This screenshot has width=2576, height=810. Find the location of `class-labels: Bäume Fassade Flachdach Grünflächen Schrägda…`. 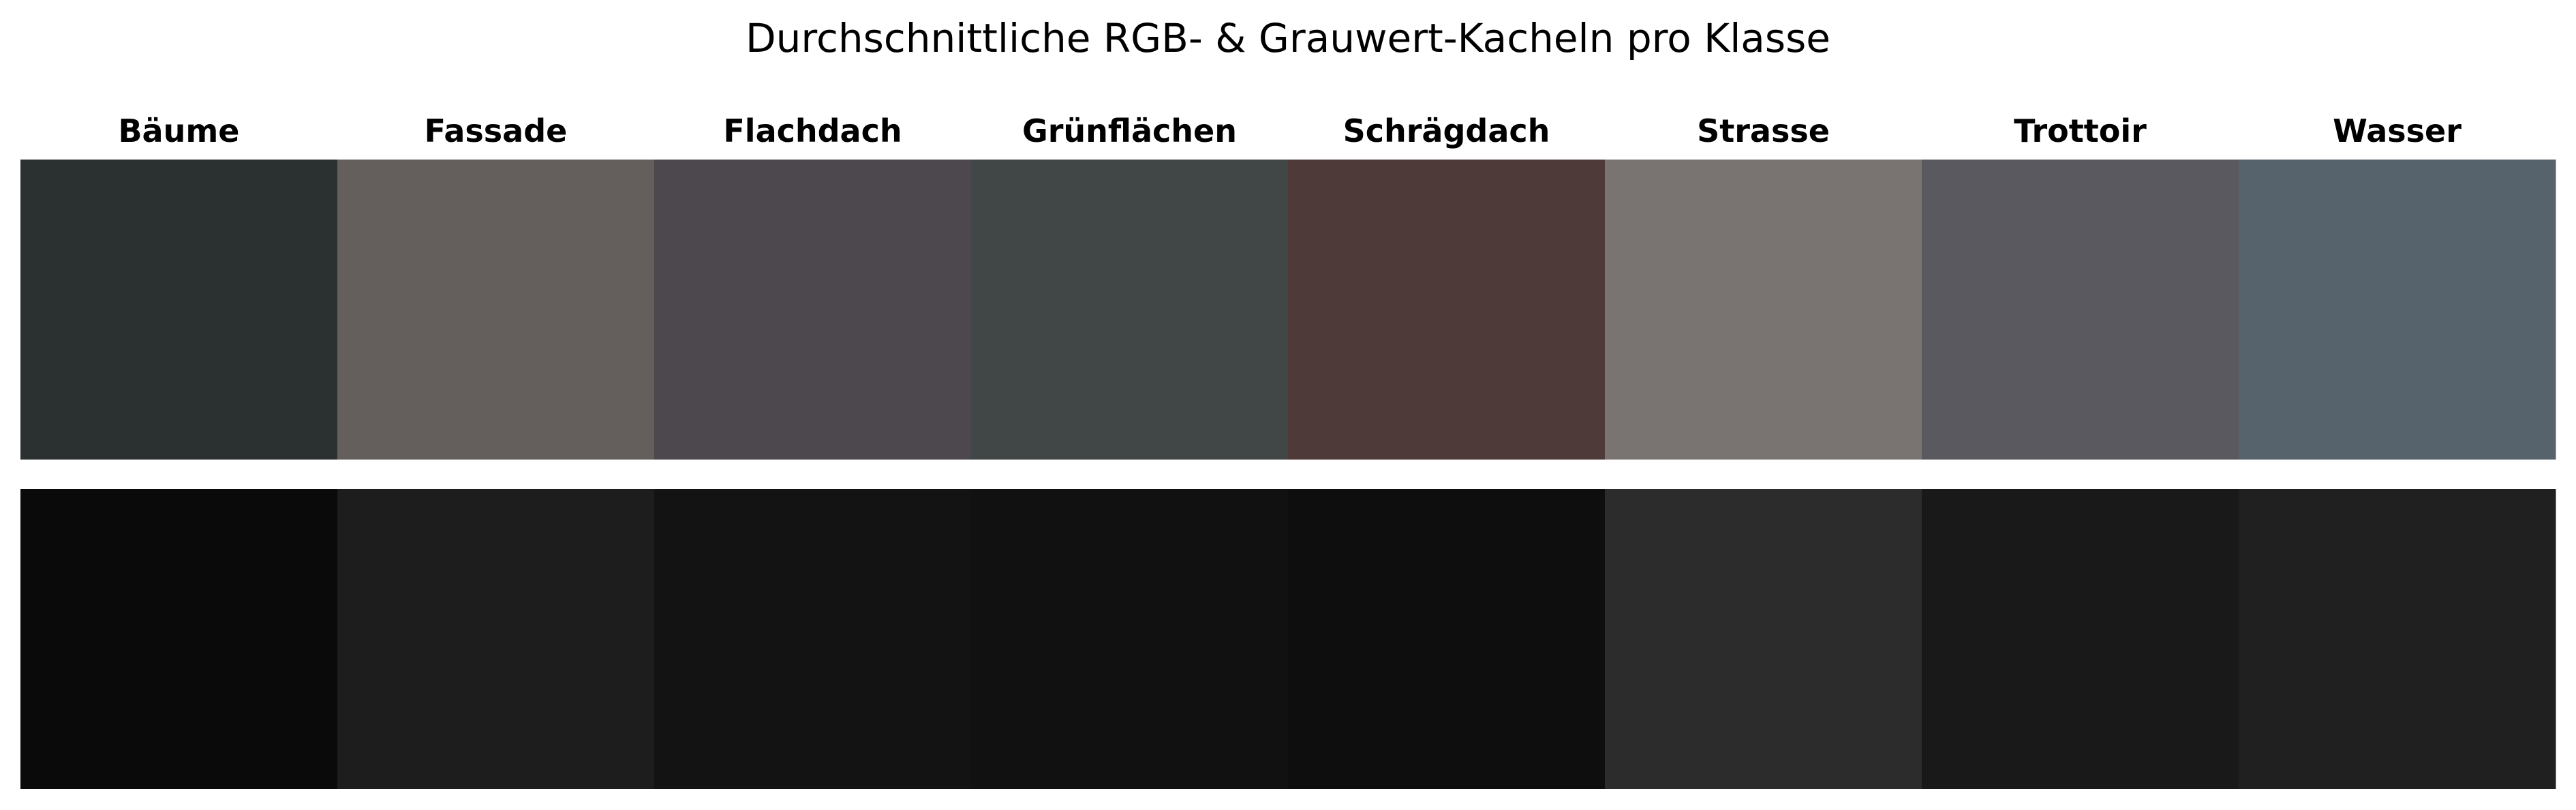

class-labels: Bäume Fassade Flachdach Grünflächen Schrägda… is located at coordinates (1290, 130).